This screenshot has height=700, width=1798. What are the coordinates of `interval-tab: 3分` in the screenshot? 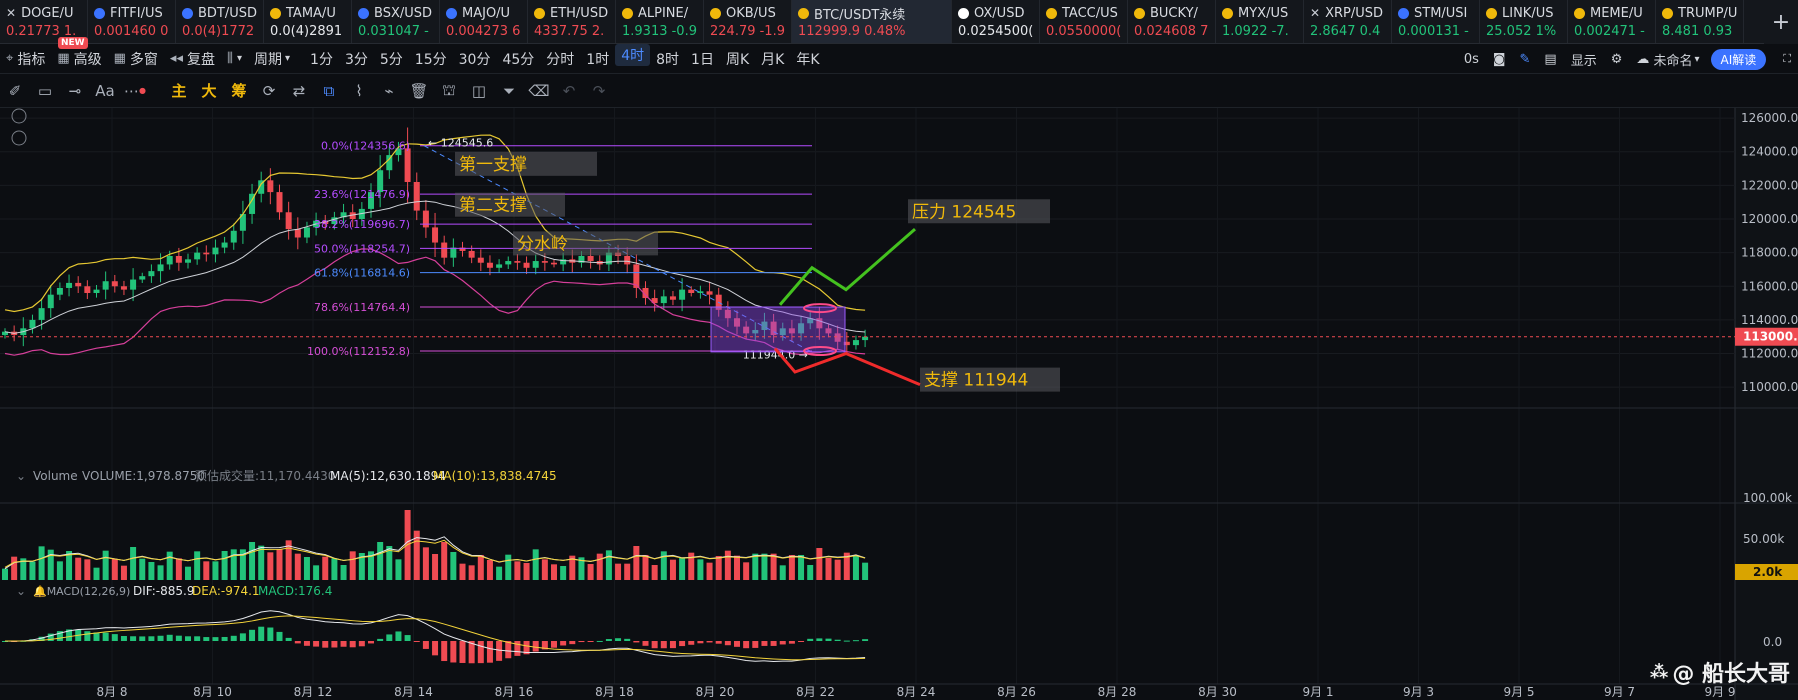 It's located at (356, 59).